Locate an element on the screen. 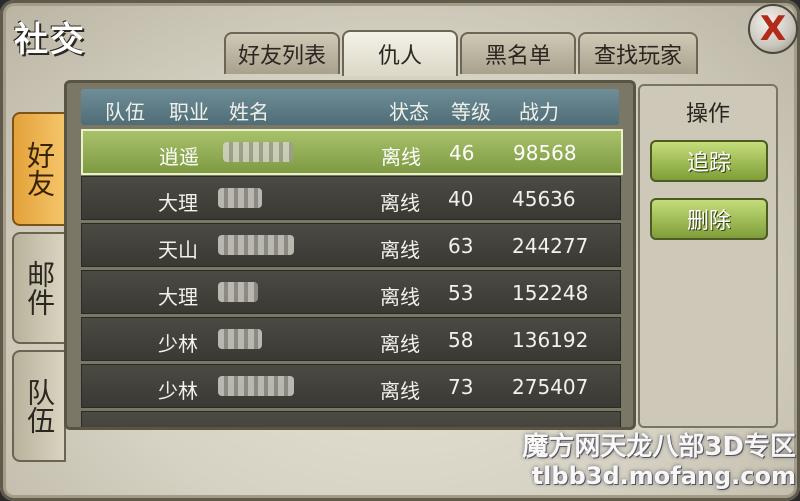  operations-title: 操作 is located at coordinates (707, 114).